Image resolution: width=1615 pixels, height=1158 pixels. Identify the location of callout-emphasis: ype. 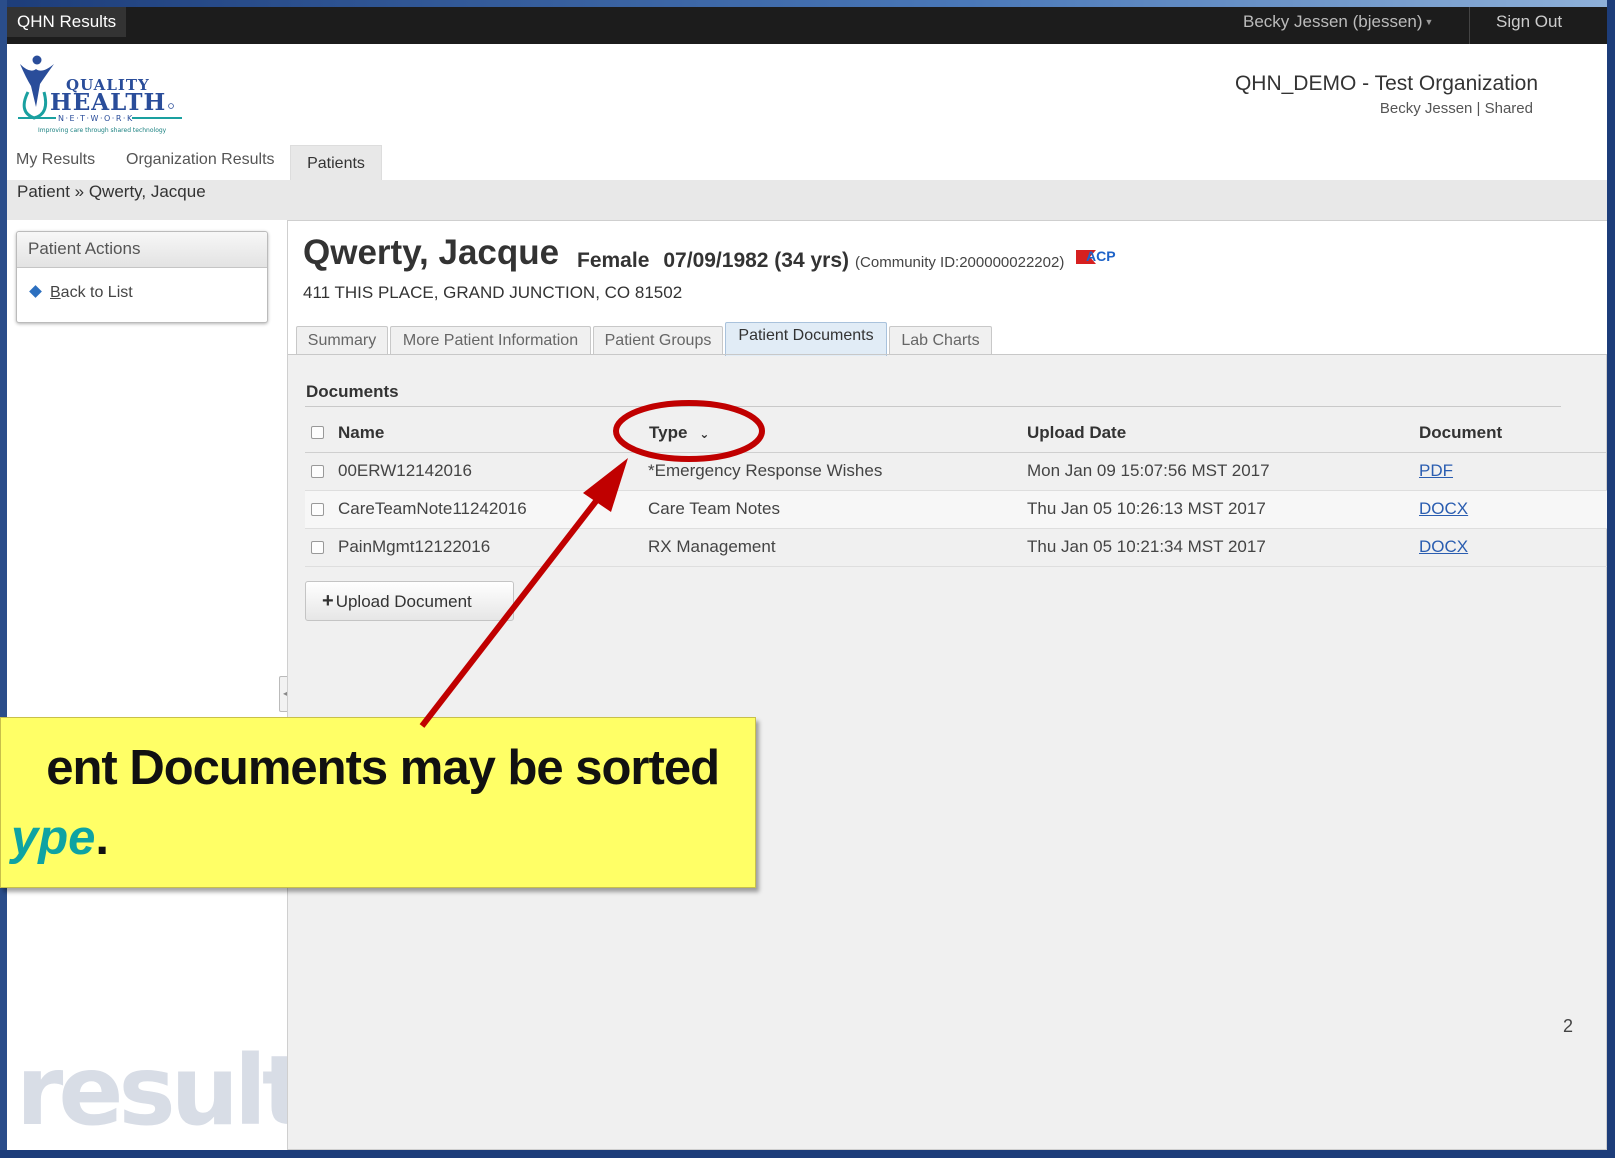
(53, 838).